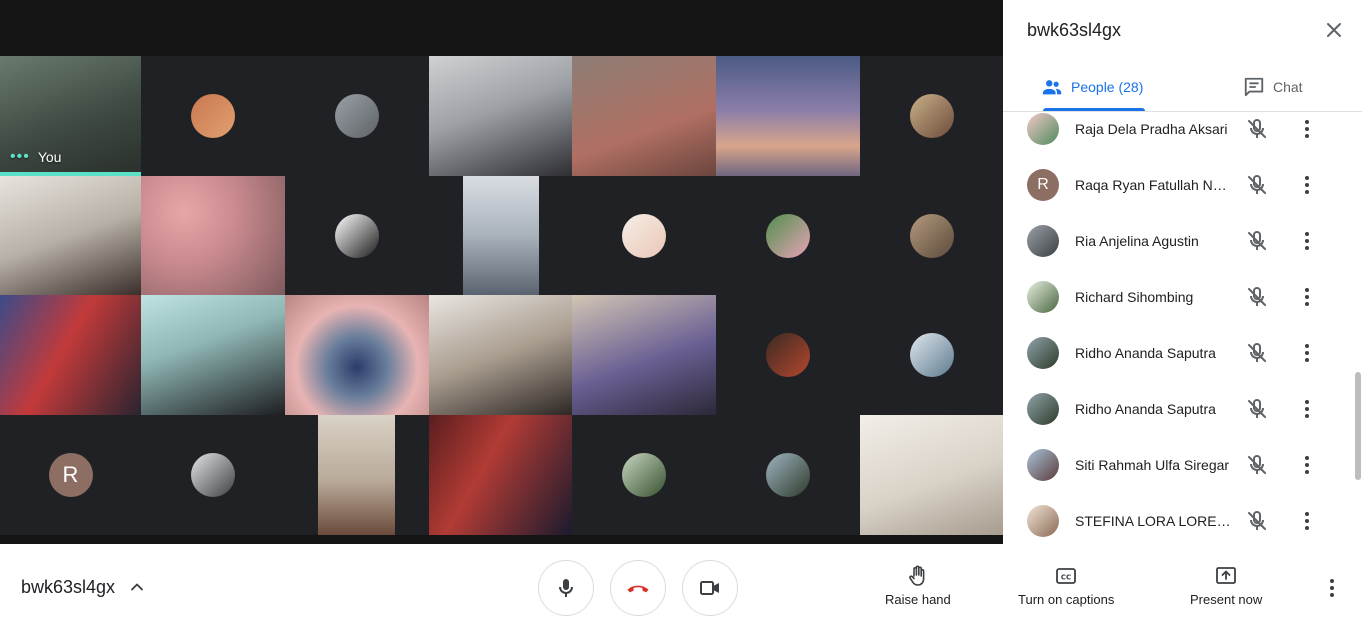 The width and height of the screenshot is (1362, 627). What do you see at coordinates (1153, 185) in the screenshot?
I see `participant-name: Raqa Ryan Fatullah Nasution` at bounding box center [1153, 185].